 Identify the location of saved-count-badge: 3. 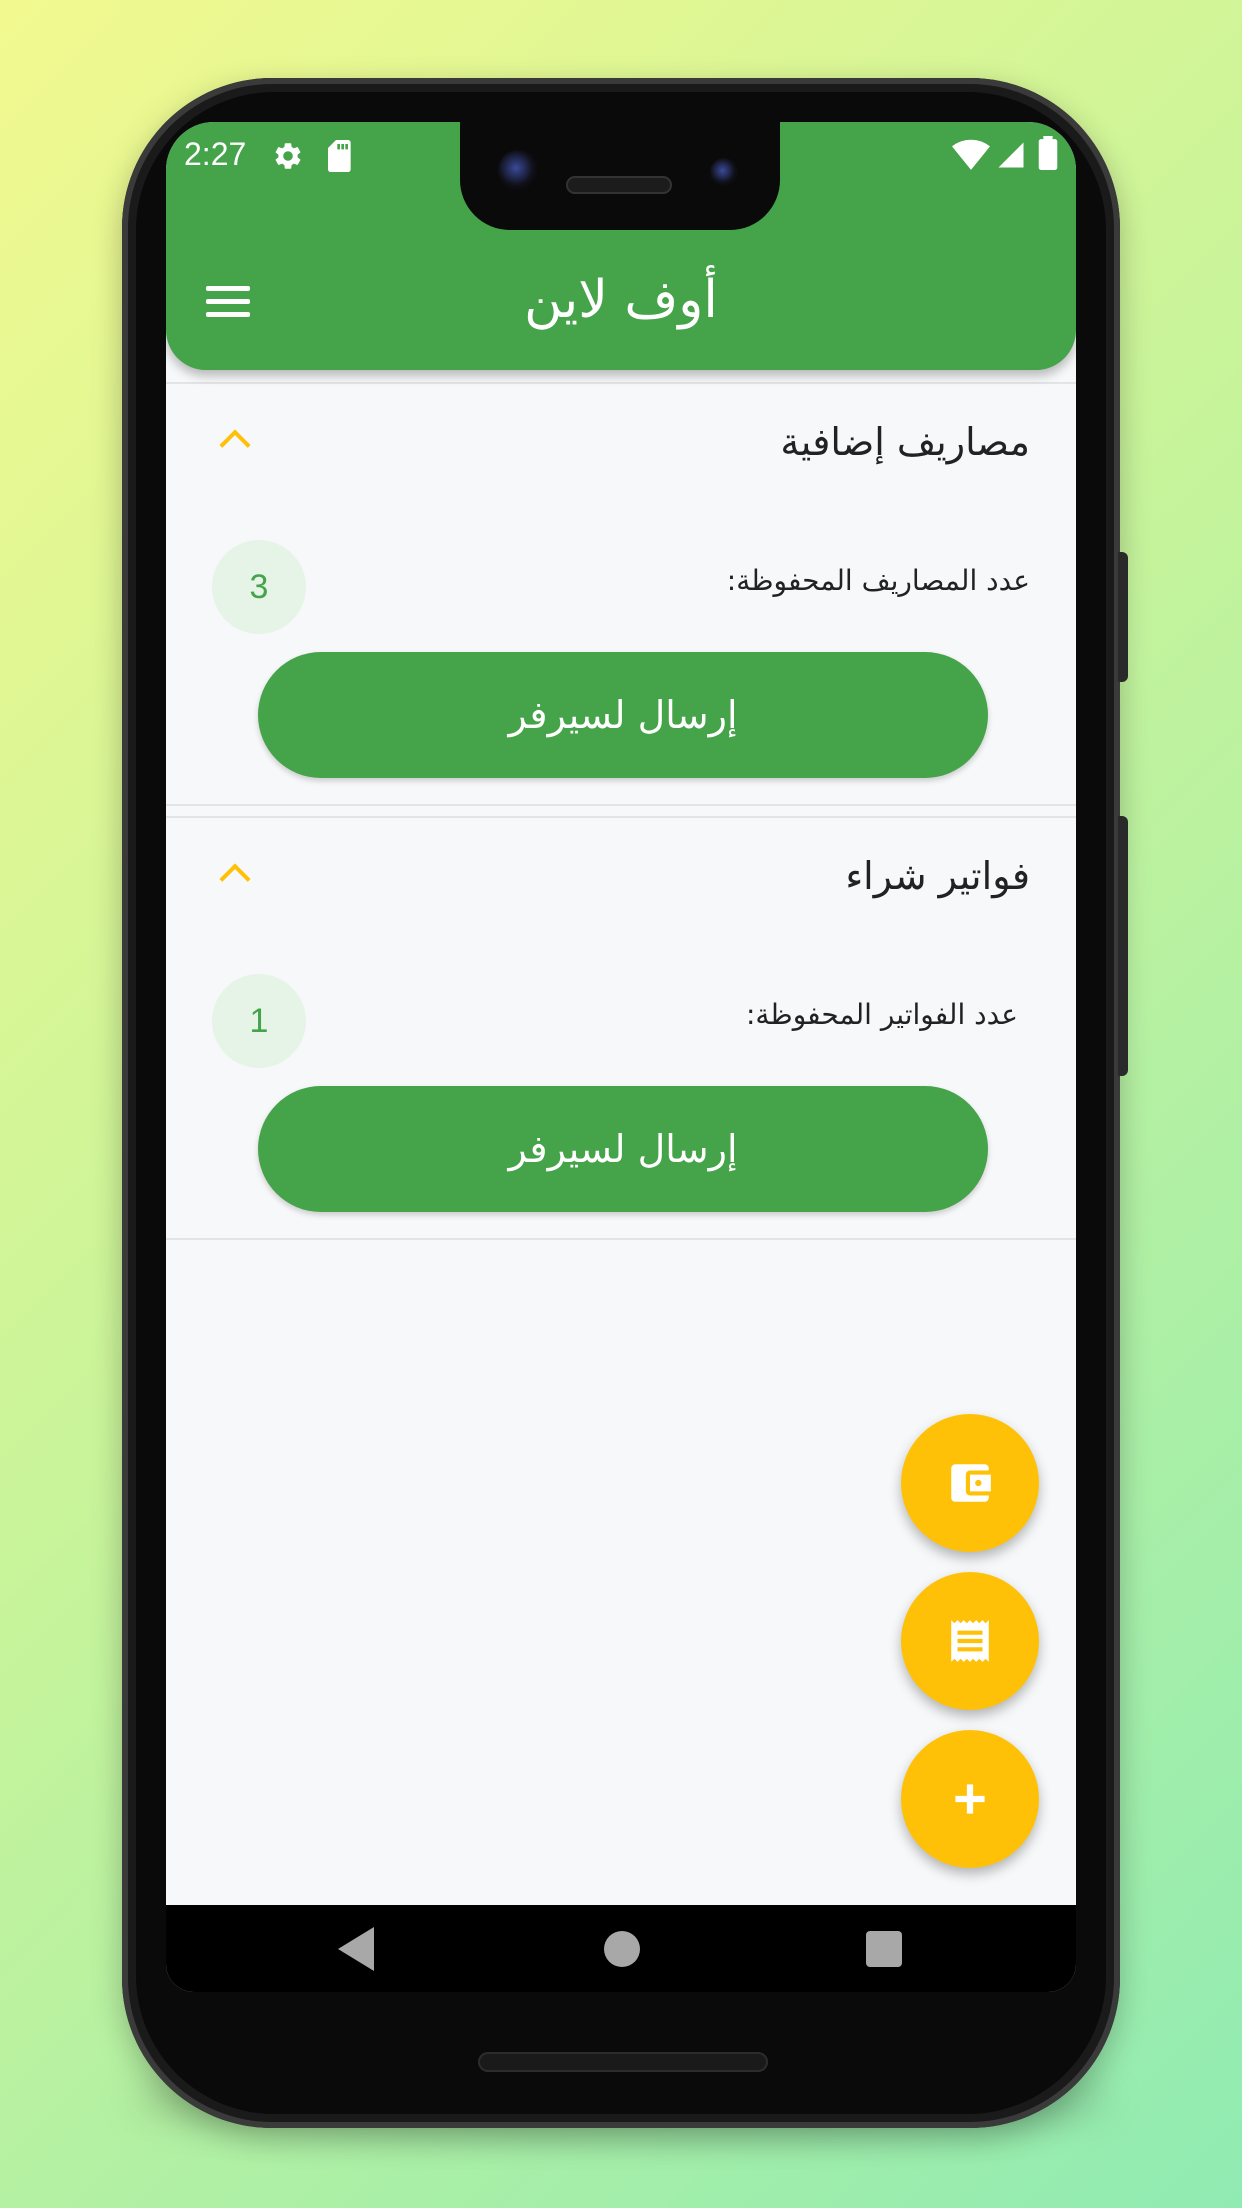
(259, 587).